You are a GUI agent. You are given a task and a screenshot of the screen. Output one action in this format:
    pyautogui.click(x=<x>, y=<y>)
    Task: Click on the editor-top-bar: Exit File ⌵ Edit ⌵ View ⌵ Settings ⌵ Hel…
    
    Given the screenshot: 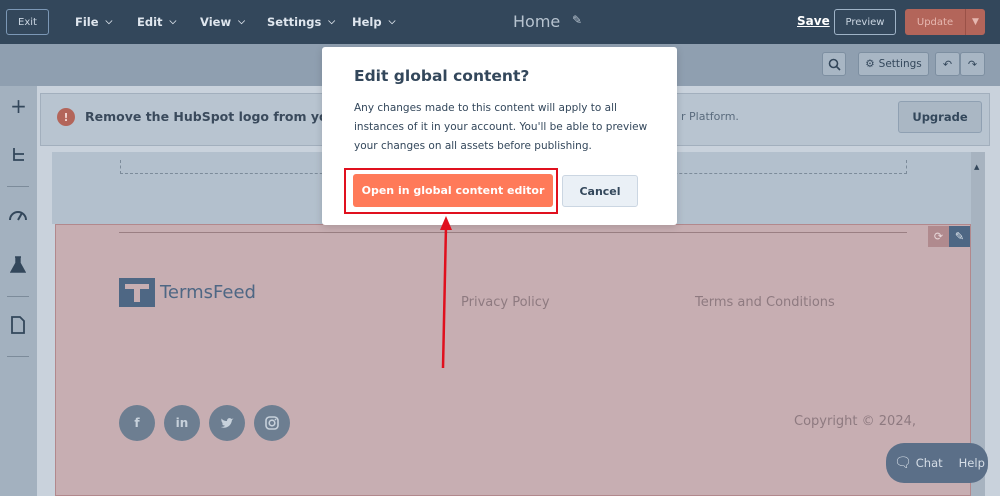 What is the action you would take?
    pyautogui.click(x=500, y=22)
    